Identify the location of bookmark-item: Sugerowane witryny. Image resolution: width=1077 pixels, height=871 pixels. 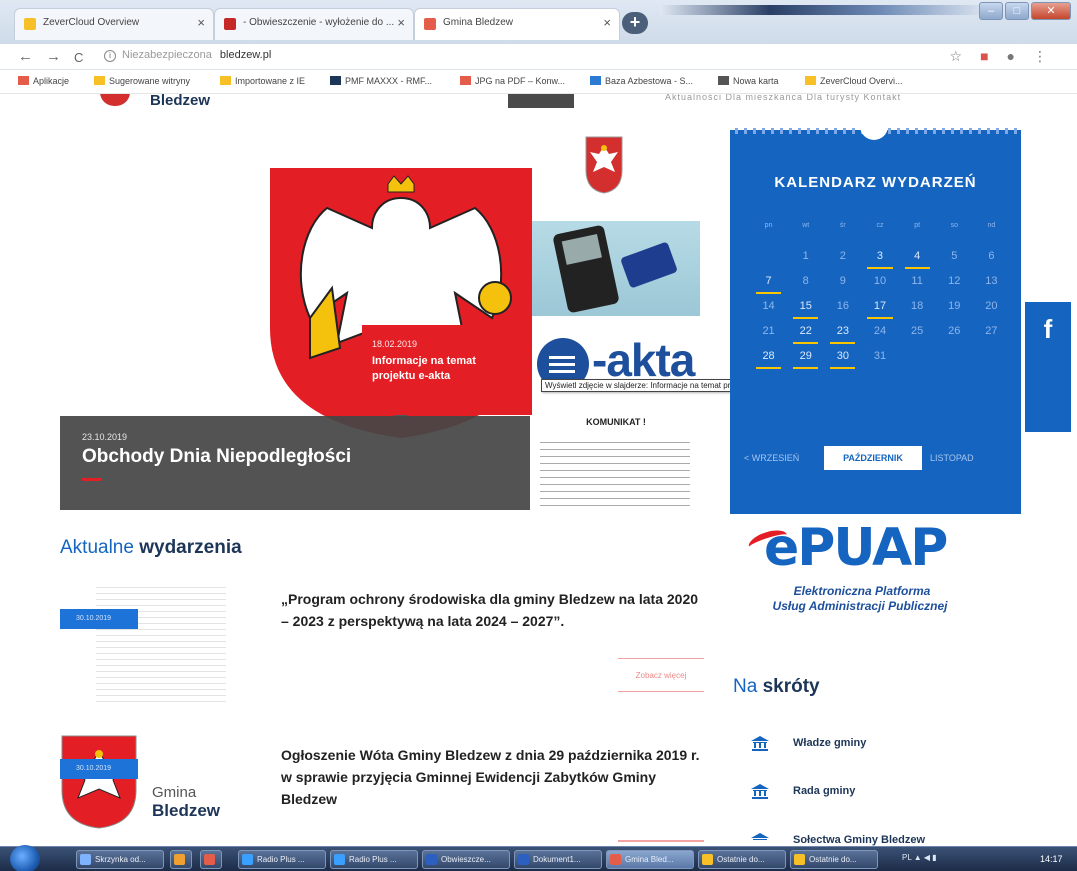
(142, 81).